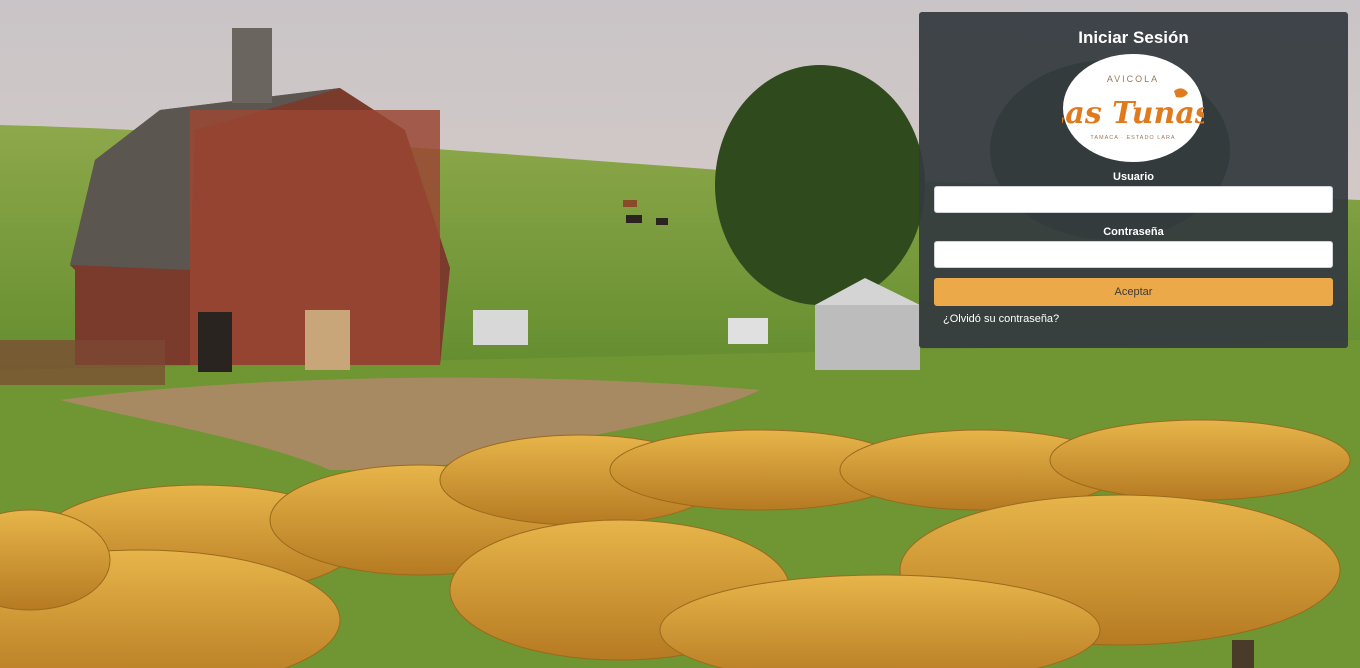  I want to click on accept-button: Aceptar, so click(1133, 292).